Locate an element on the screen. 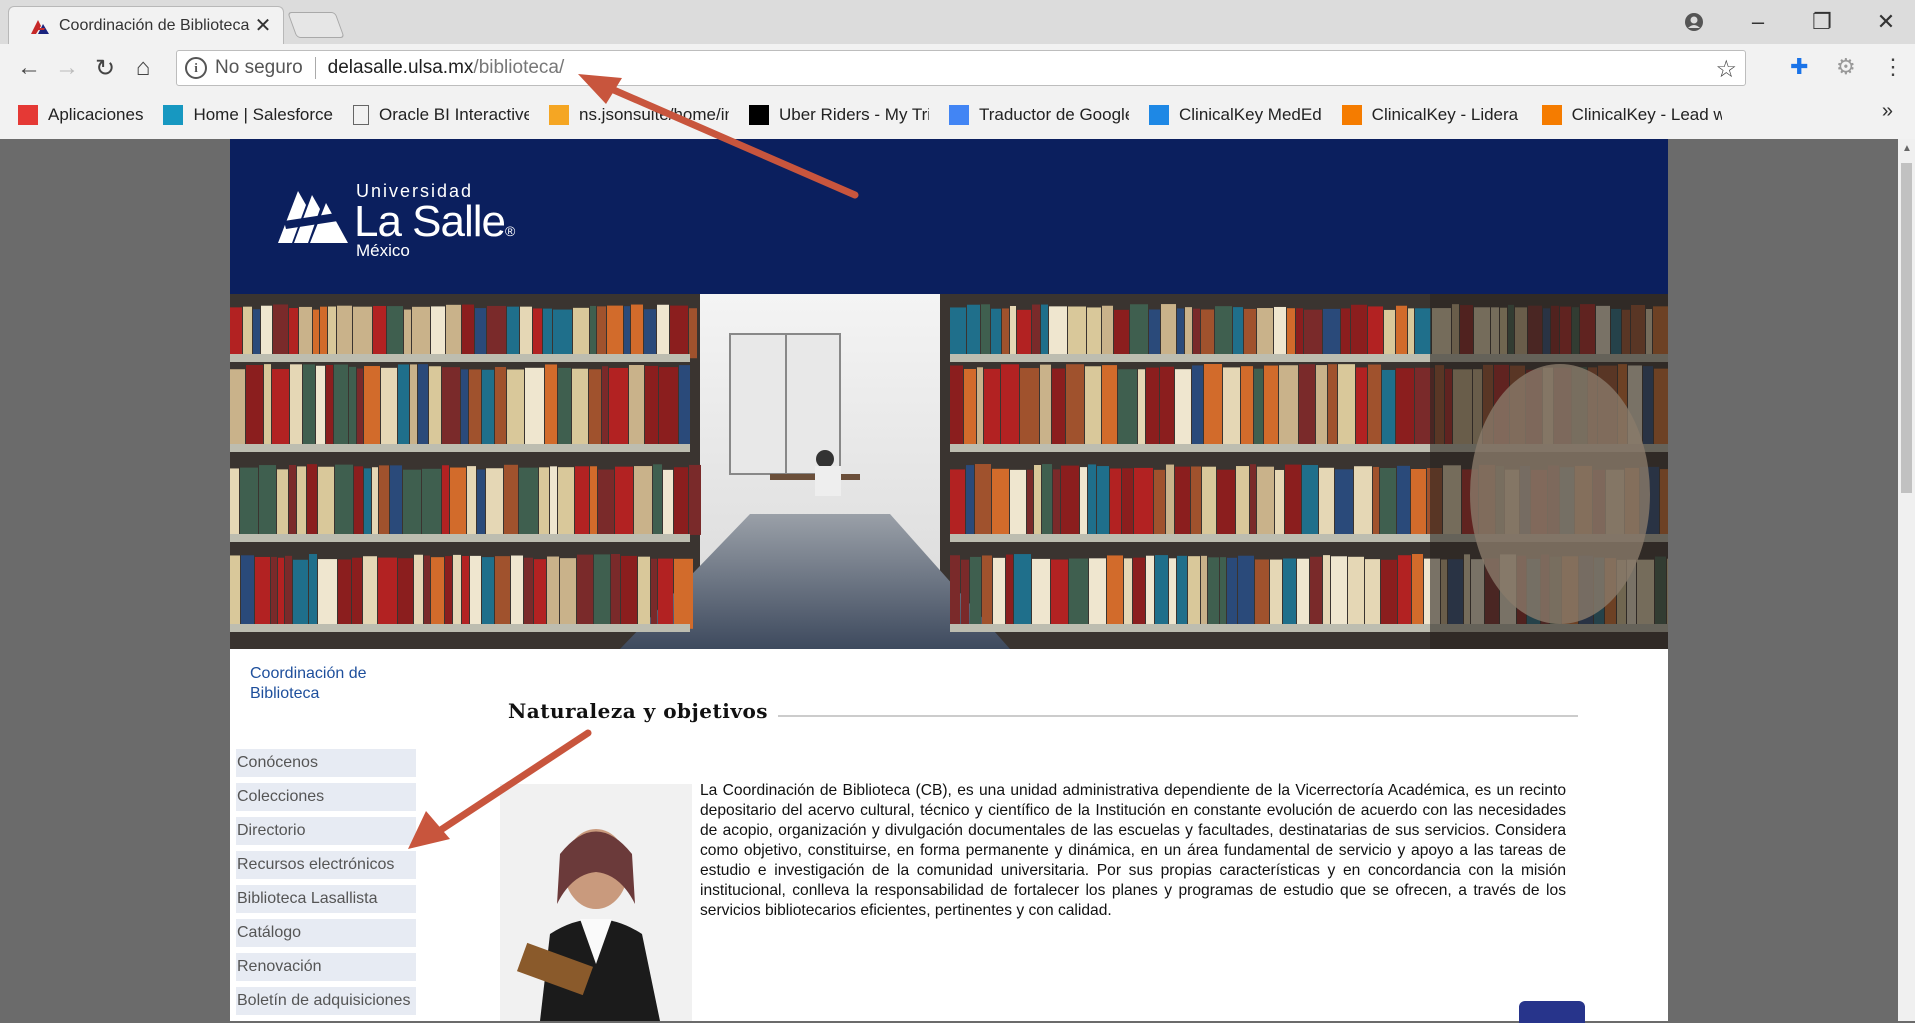  bookmark-item: ClinicalKey MedEd is located at coordinates (1235, 115).